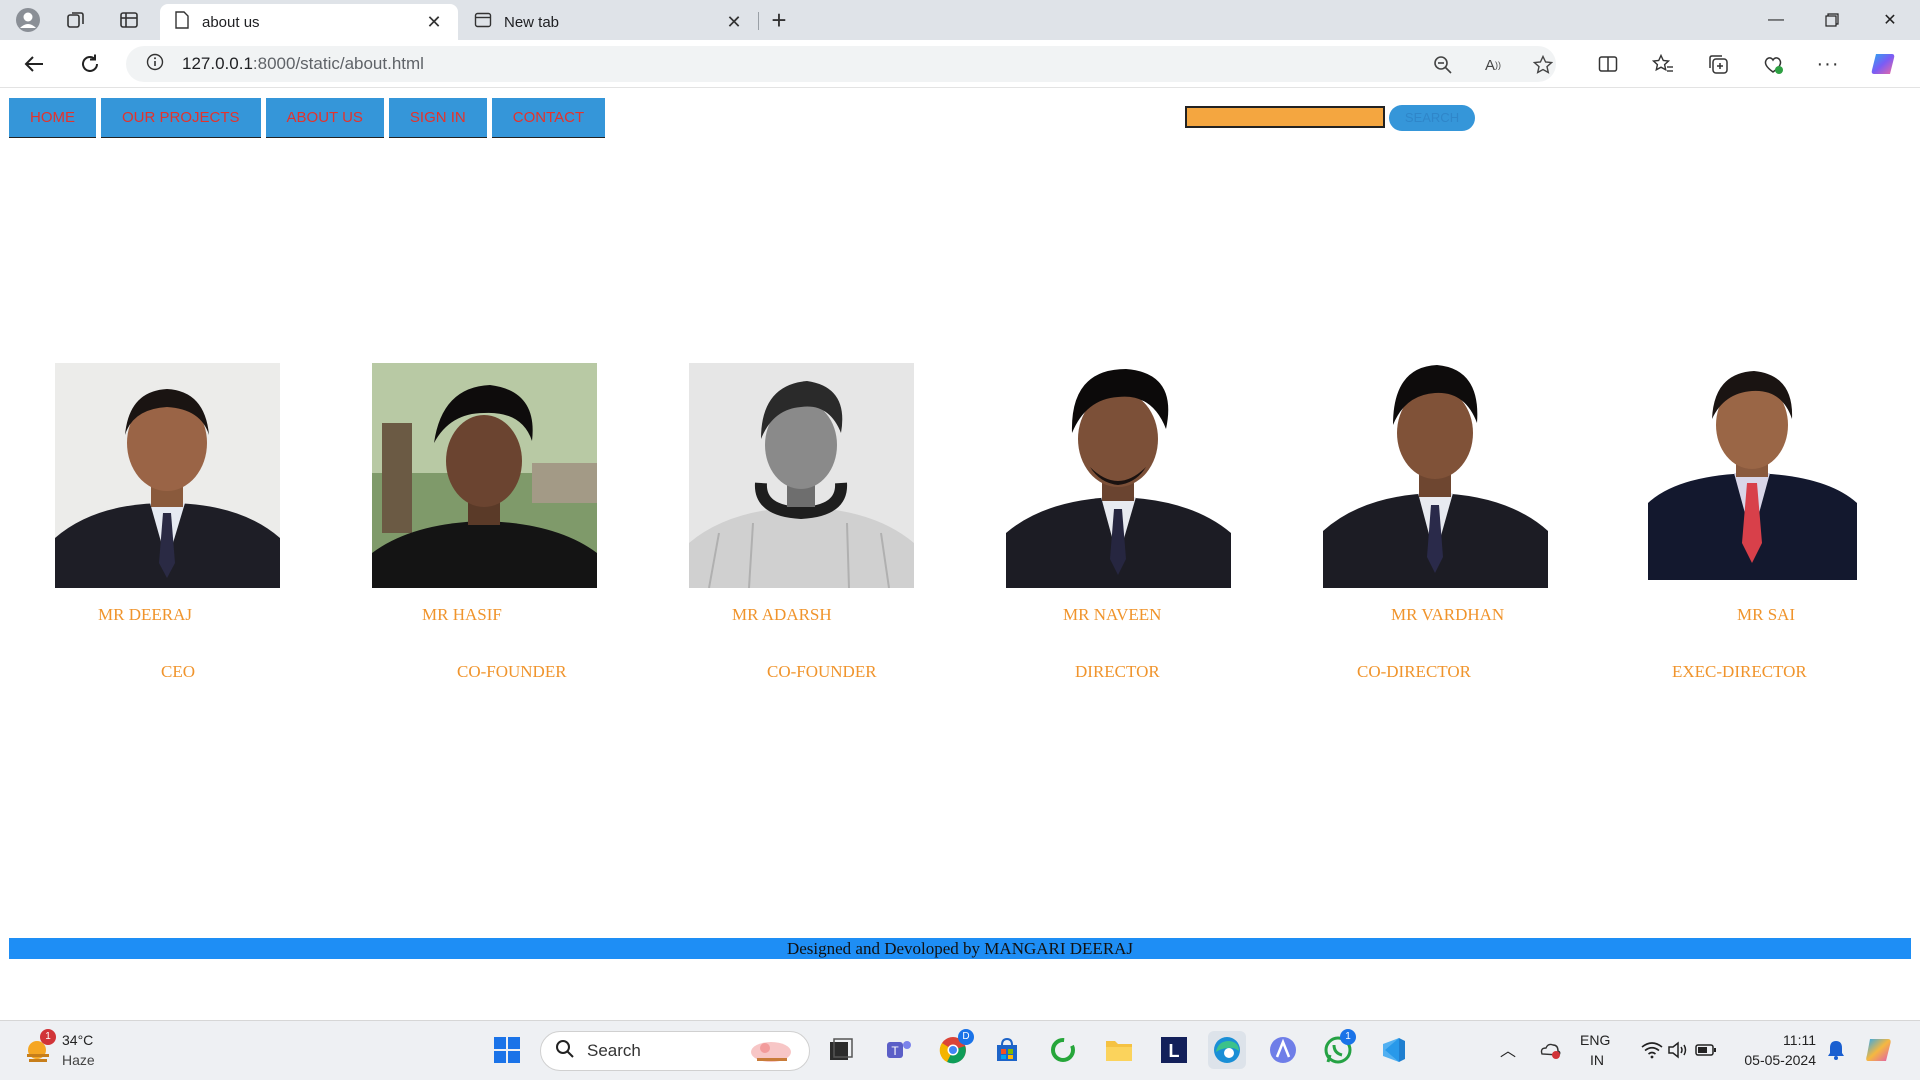 Image resolution: width=1920 pixels, height=1080 pixels. What do you see at coordinates (1663, 64) in the screenshot?
I see `favorites-icon` at bounding box center [1663, 64].